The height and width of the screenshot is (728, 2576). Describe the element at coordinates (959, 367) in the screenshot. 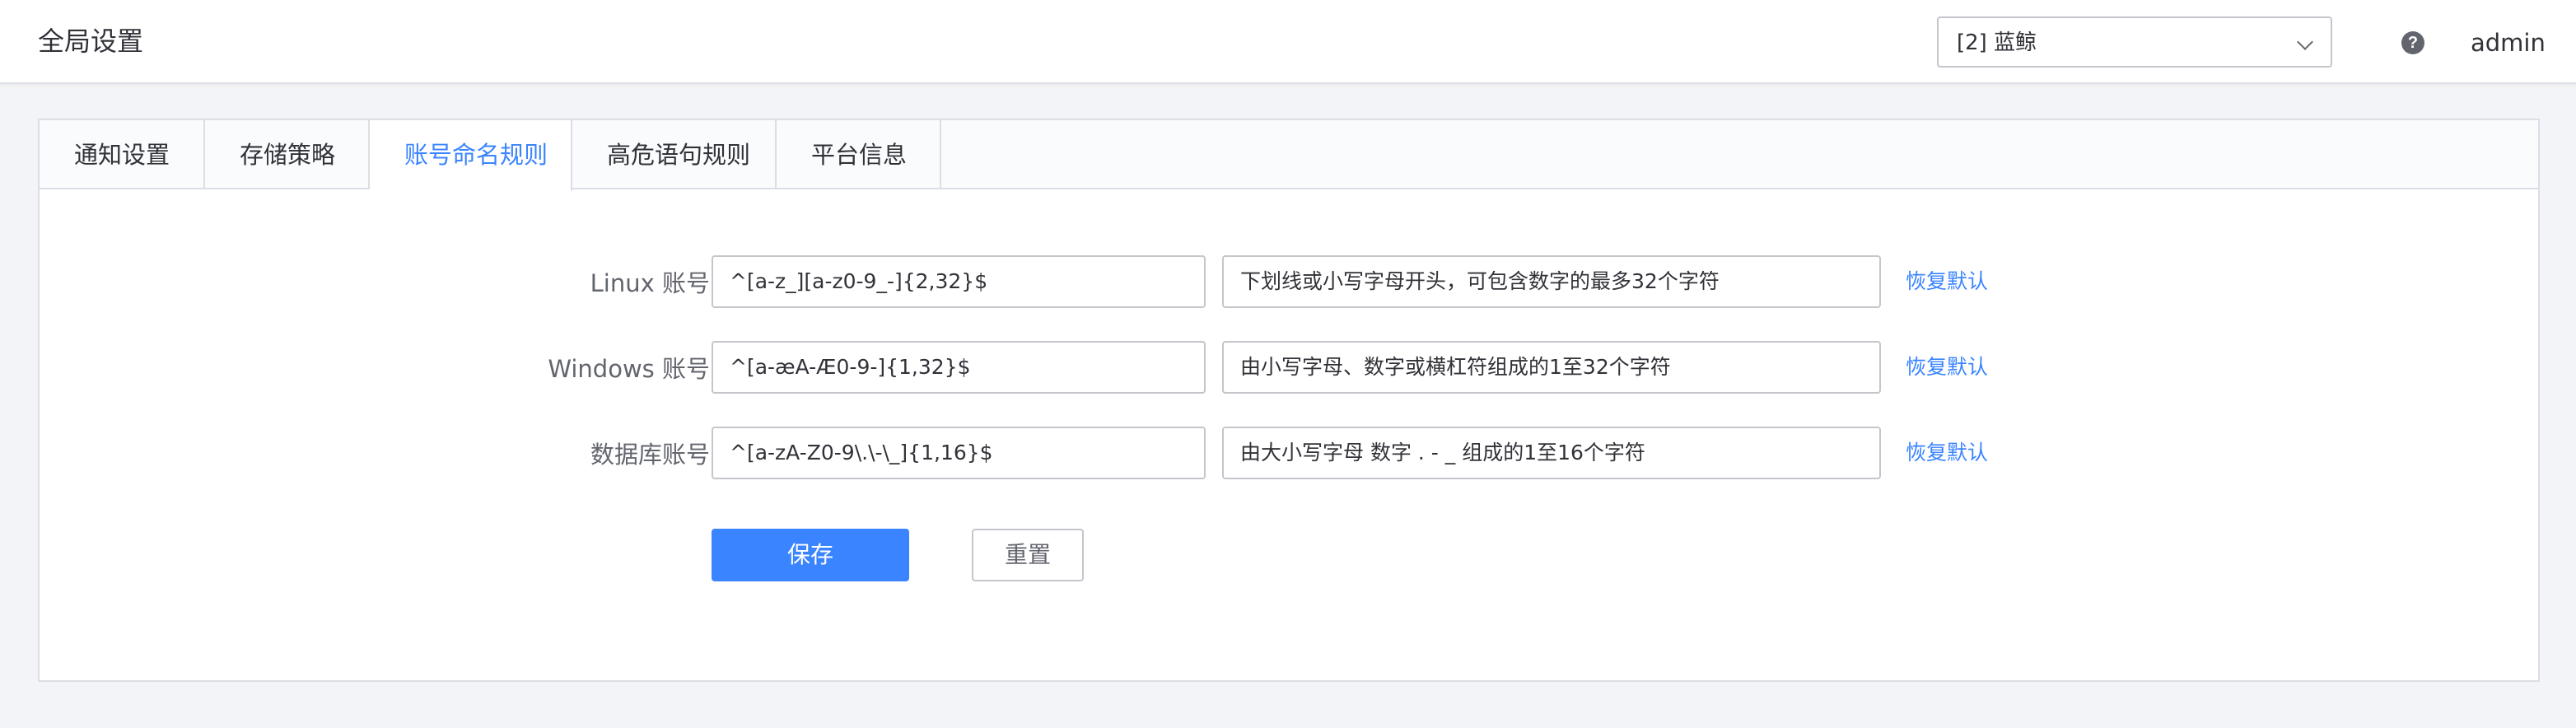

I see `windows-rule-input: ^[a-æA-Æ0-9-]{1,32}$` at that location.